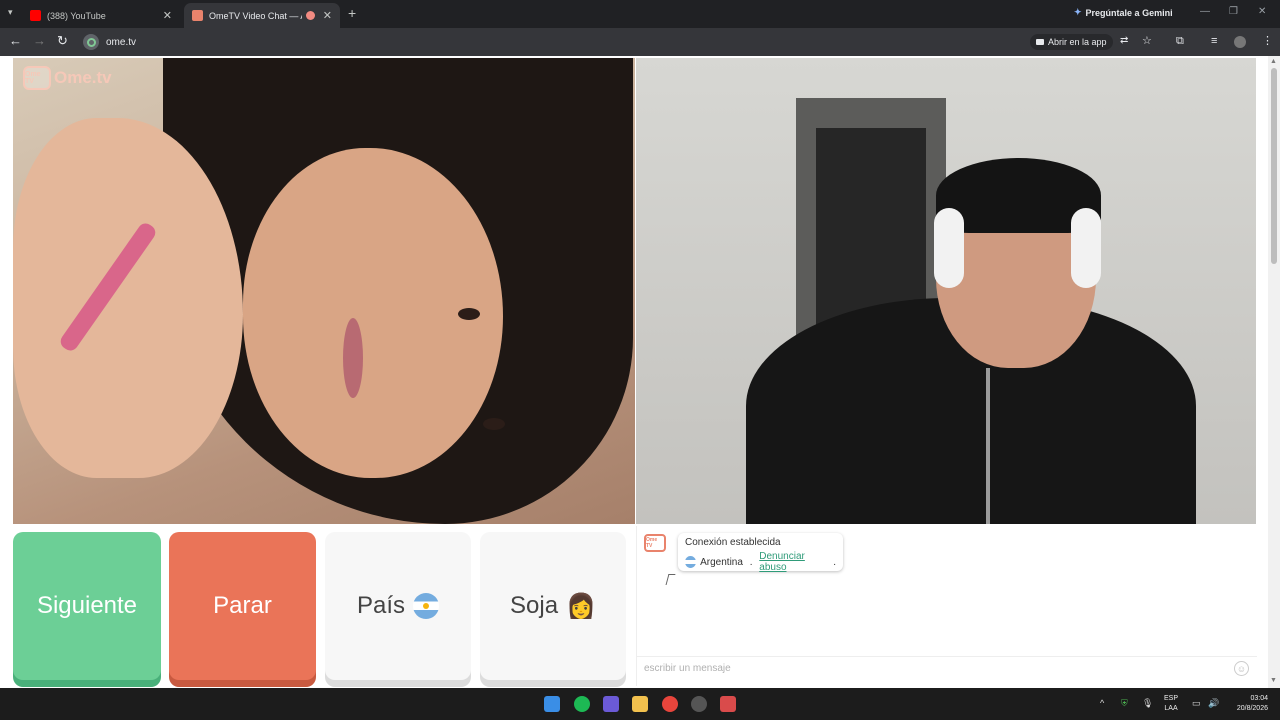 The image size is (1280, 720). I want to click on next-label: Siguiente, so click(87, 605).